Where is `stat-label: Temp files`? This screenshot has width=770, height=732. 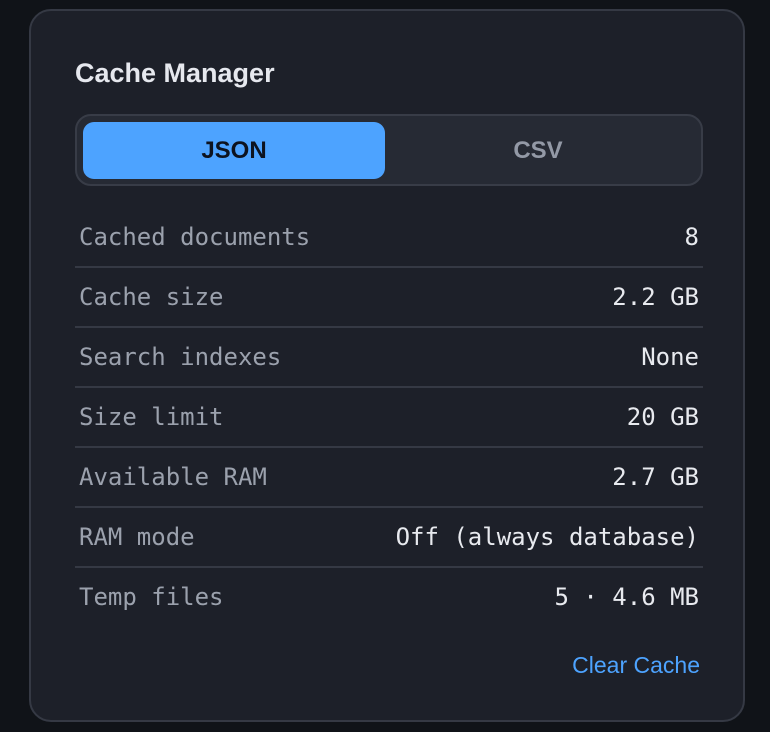 stat-label: Temp files is located at coordinates (151, 597).